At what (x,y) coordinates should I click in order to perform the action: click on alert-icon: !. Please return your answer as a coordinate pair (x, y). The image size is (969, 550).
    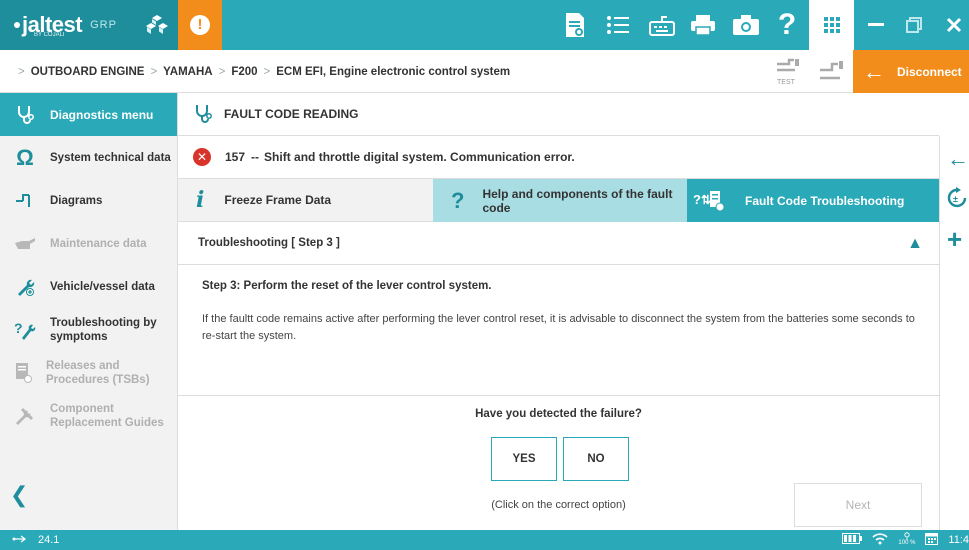
    Looking at the image, I should click on (200, 25).